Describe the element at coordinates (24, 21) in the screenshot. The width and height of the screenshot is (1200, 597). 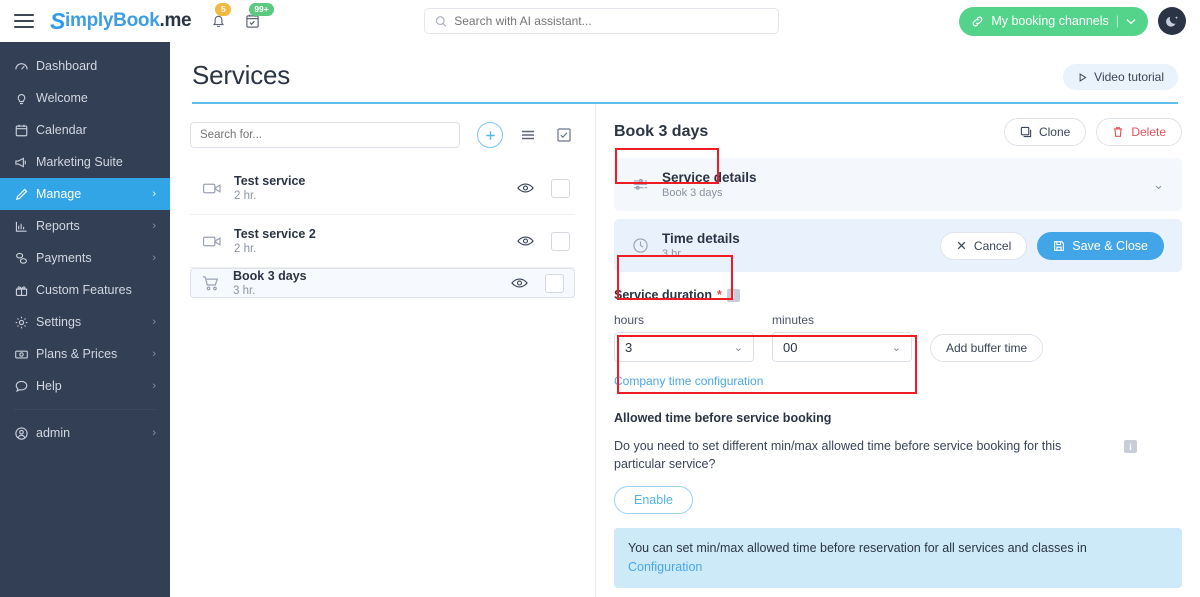
I see `hamburger-icon` at that location.